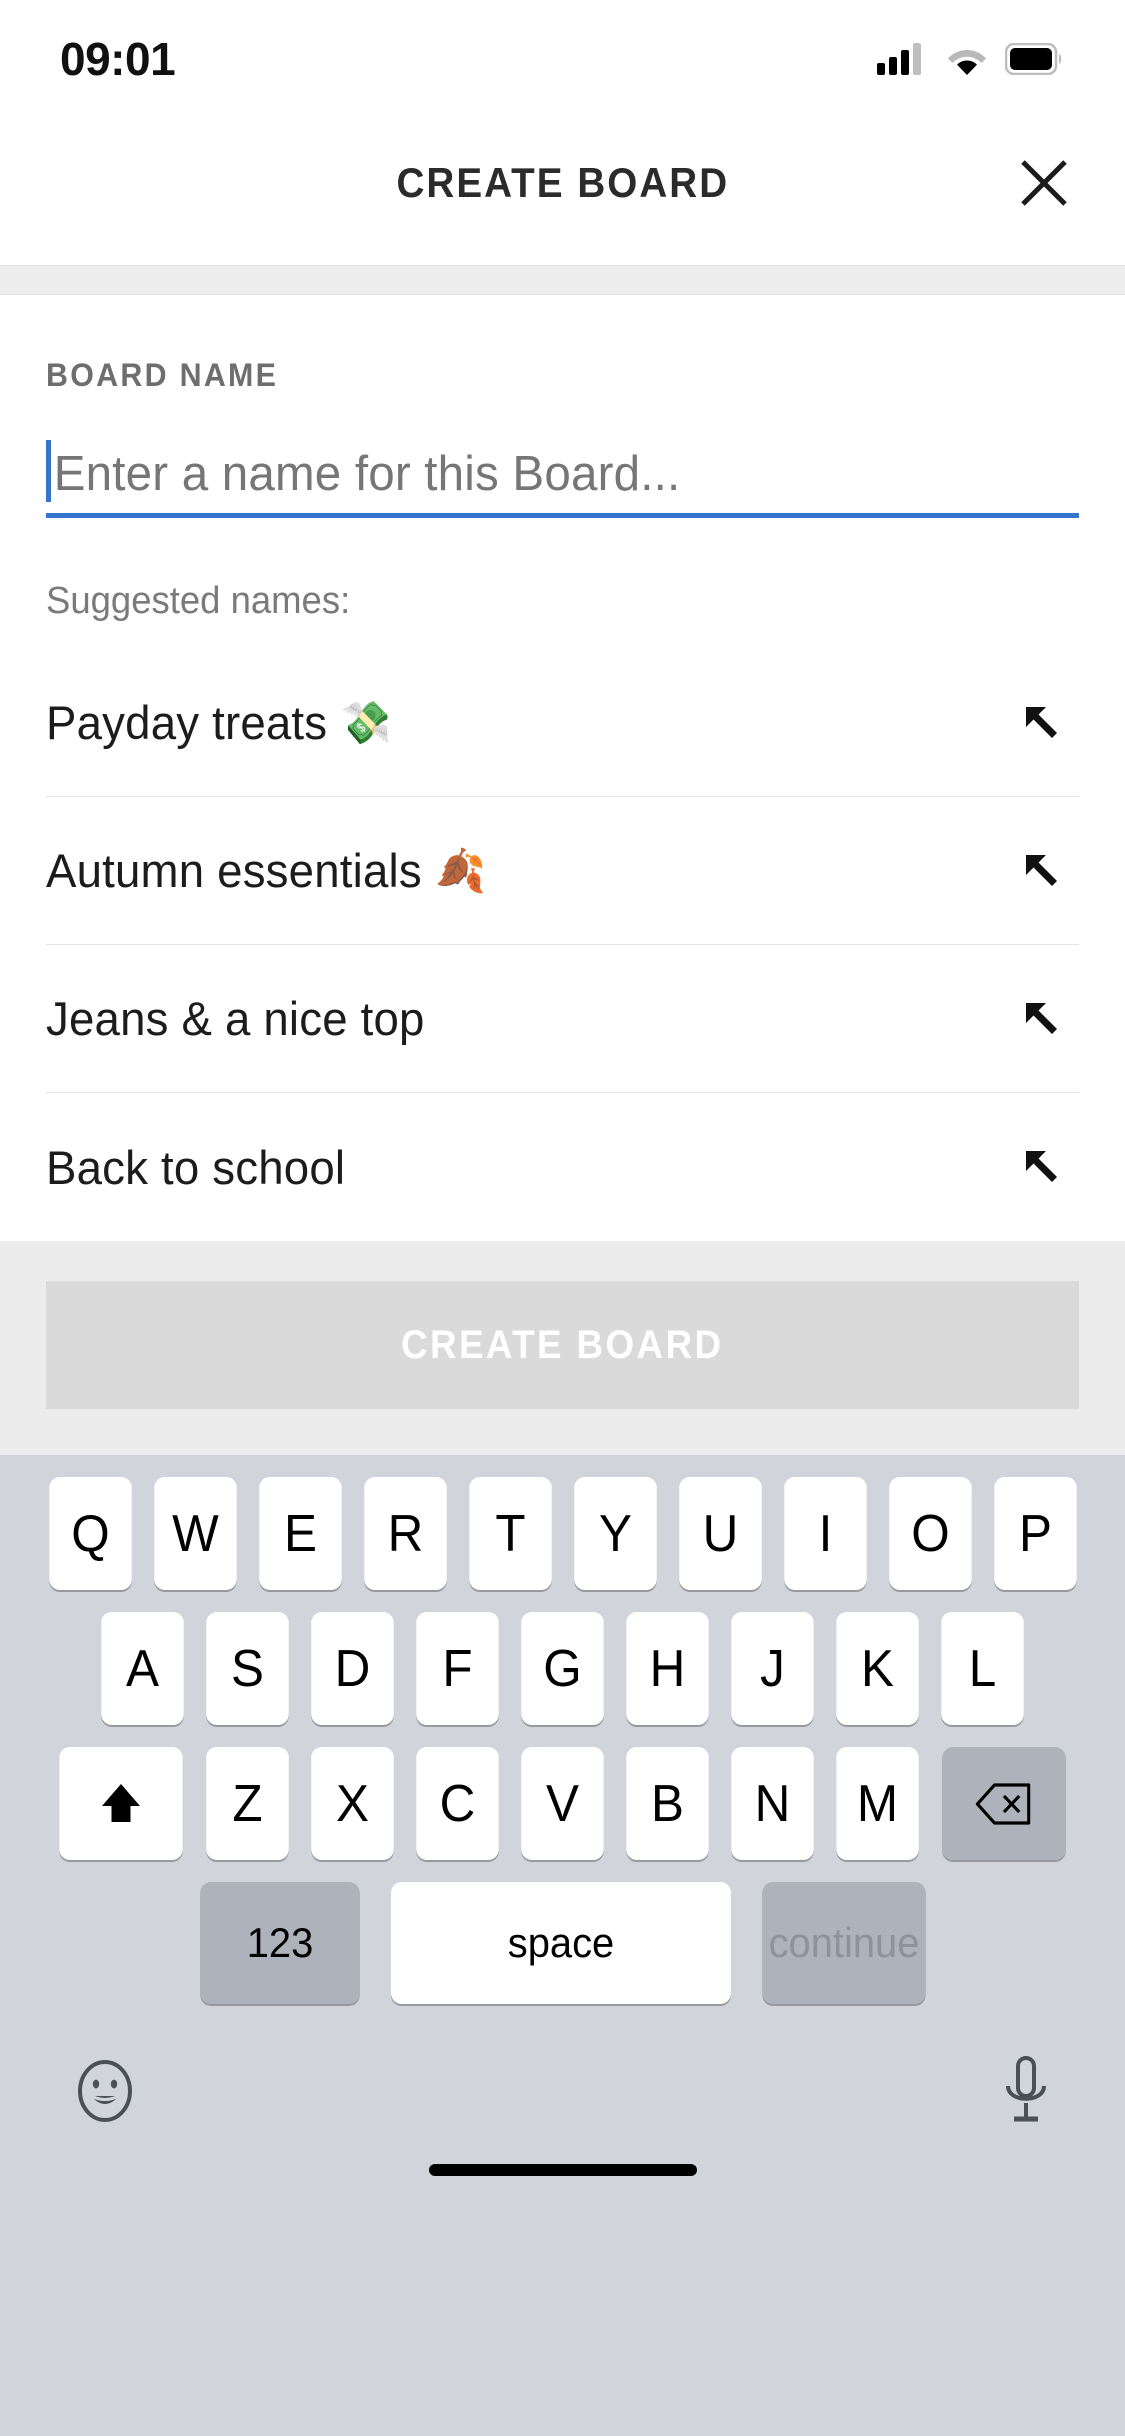 The width and height of the screenshot is (1125, 2436). Describe the element at coordinates (352, 1668) in the screenshot. I see `key-d: D` at that location.